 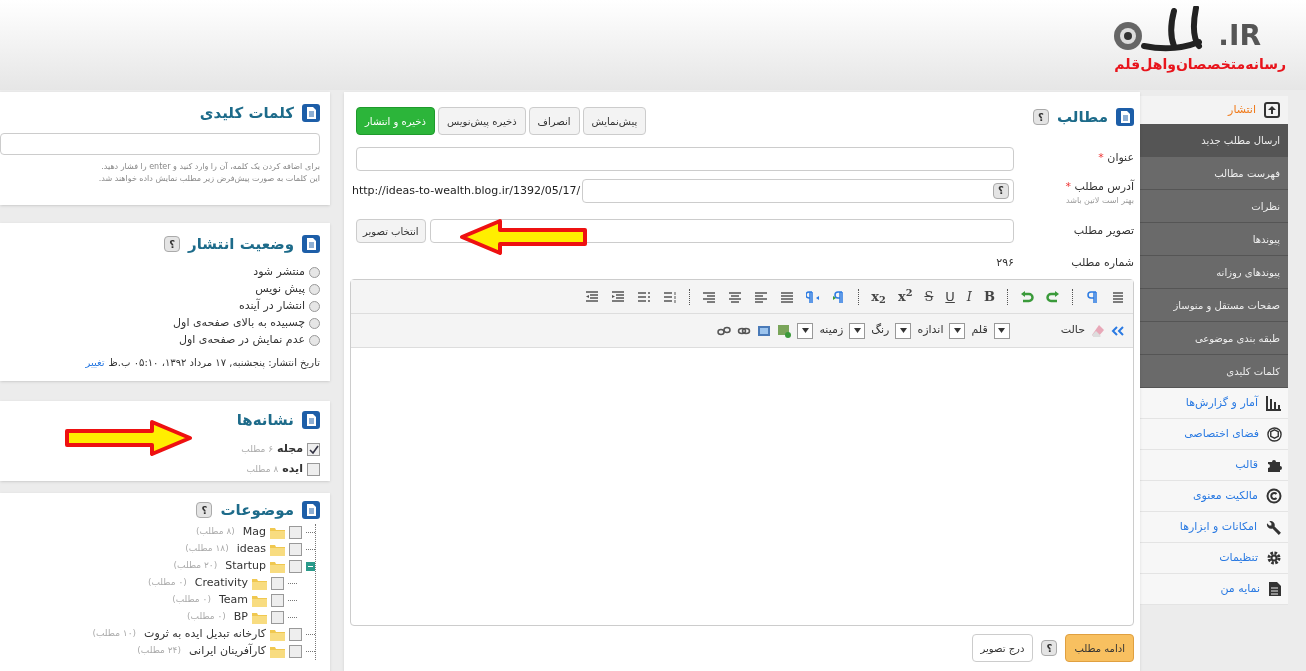 I want to click on collapse-toggle, so click(x=310, y=566).